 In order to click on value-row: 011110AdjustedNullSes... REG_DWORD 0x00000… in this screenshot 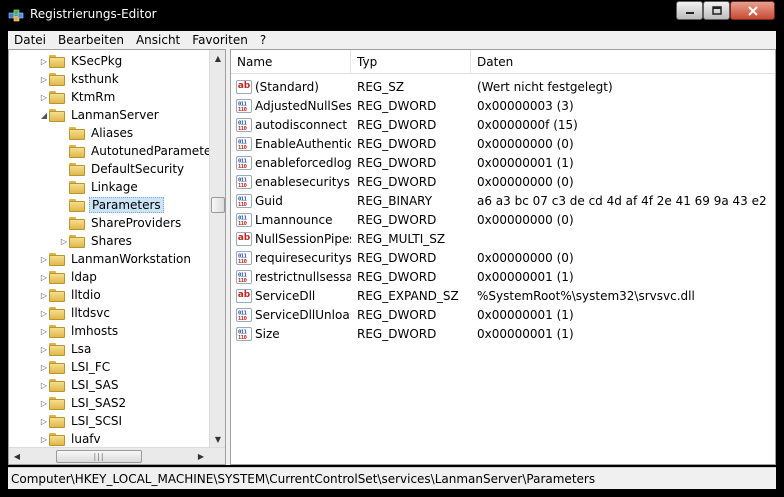, I will do `click(503, 105)`.